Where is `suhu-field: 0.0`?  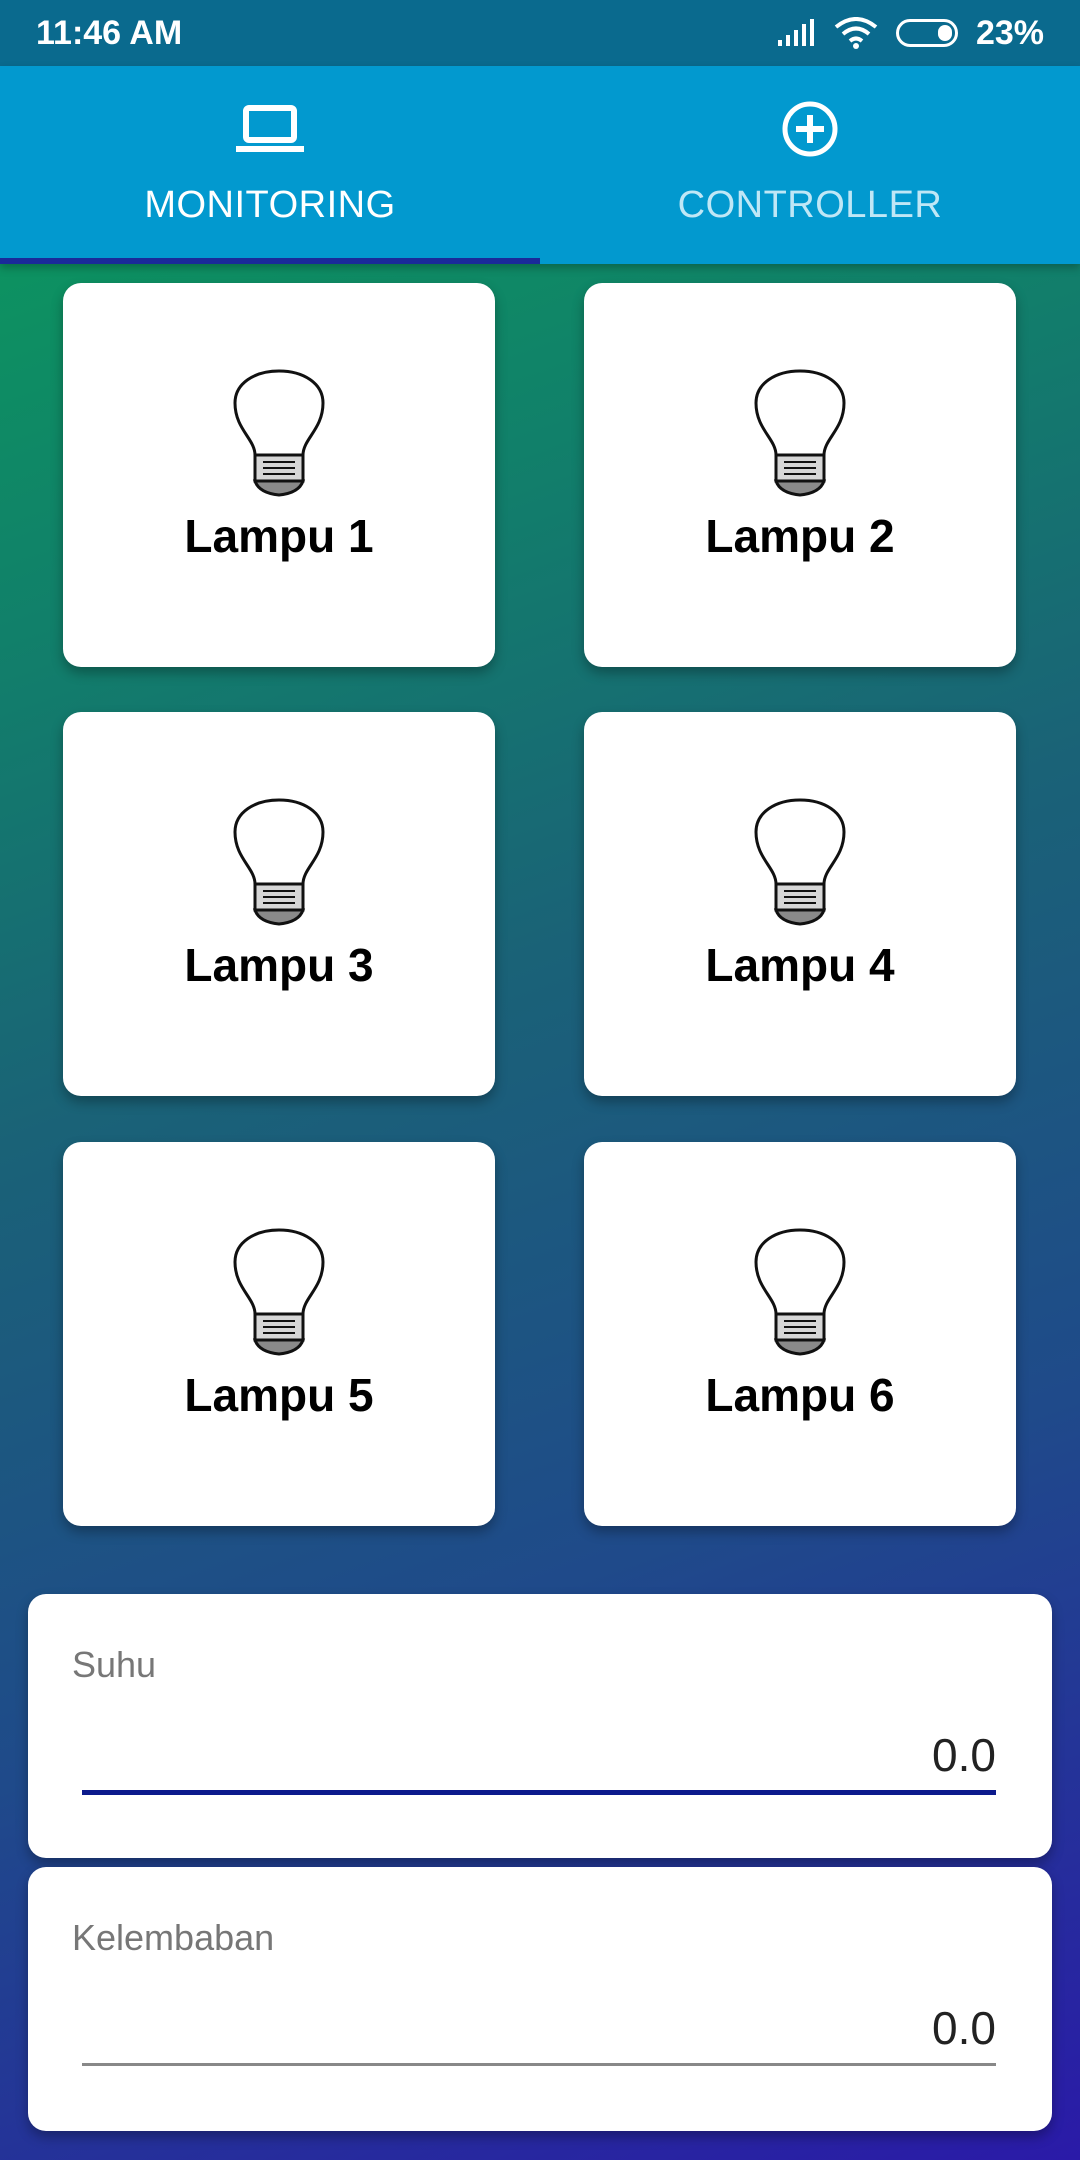
suhu-field: 0.0 is located at coordinates (964, 1755).